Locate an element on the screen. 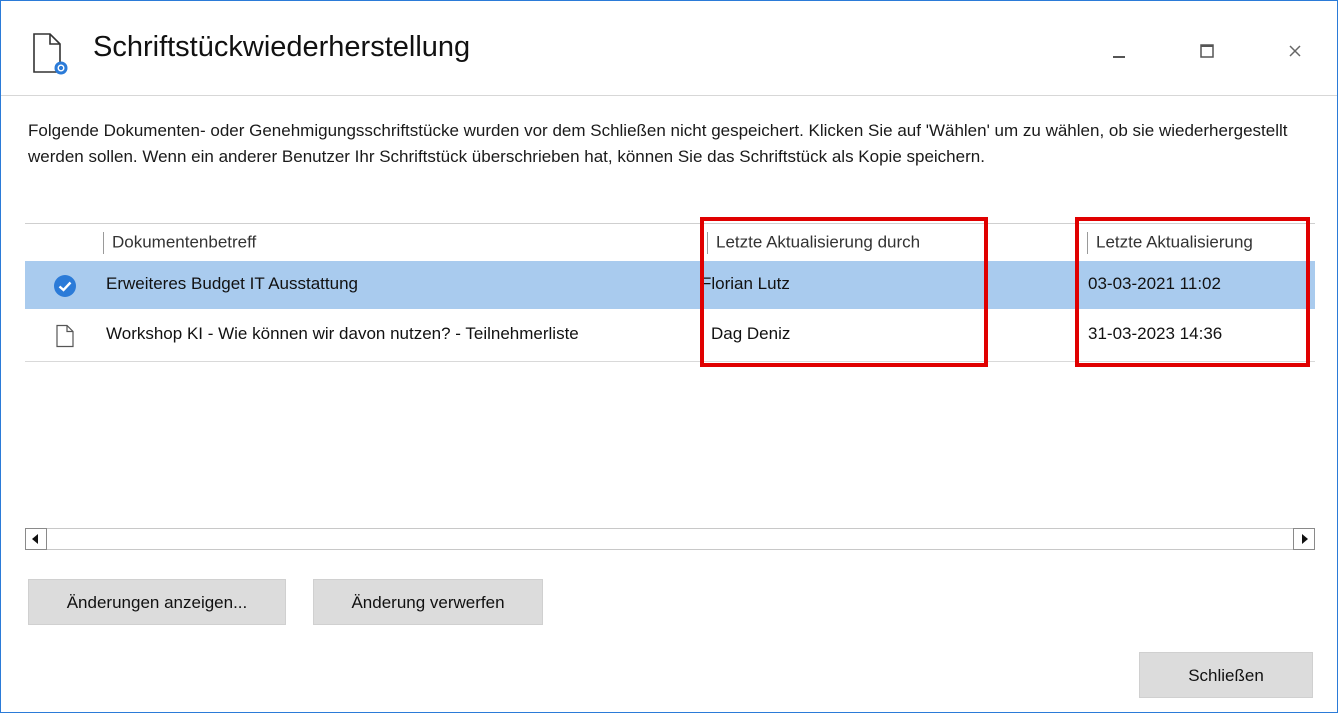 This screenshot has height=713, width=1338. horizontal-scrollbar is located at coordinates (670, 539).